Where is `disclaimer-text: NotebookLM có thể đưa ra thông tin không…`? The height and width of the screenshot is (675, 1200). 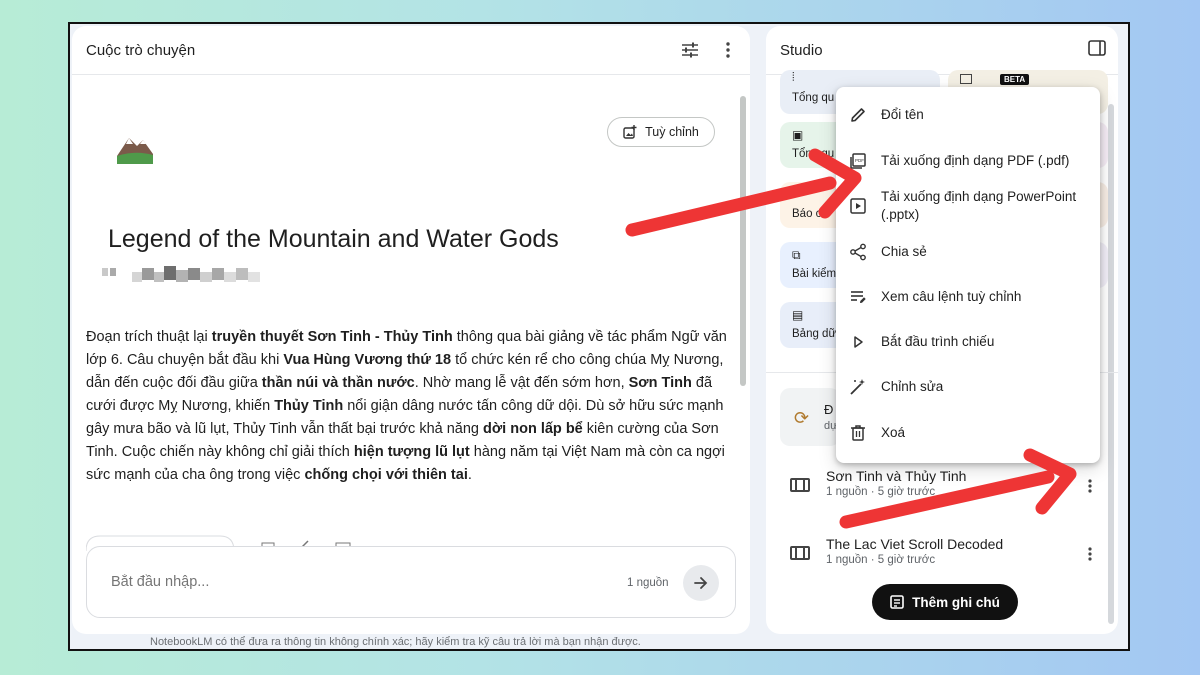
disclaimer-text: NotebookLM có thể đưa ra thông tin không… is located at coordinates (395, 642).